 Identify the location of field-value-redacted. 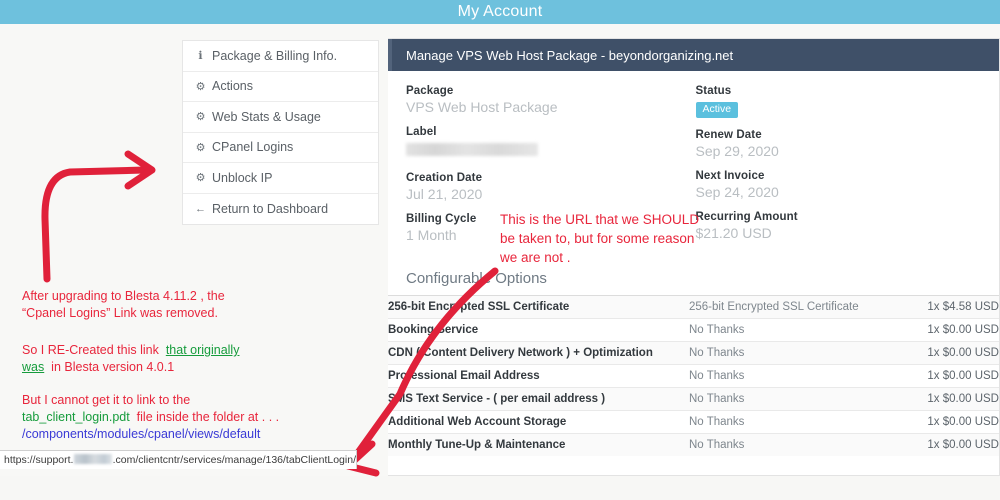
(472, 149).